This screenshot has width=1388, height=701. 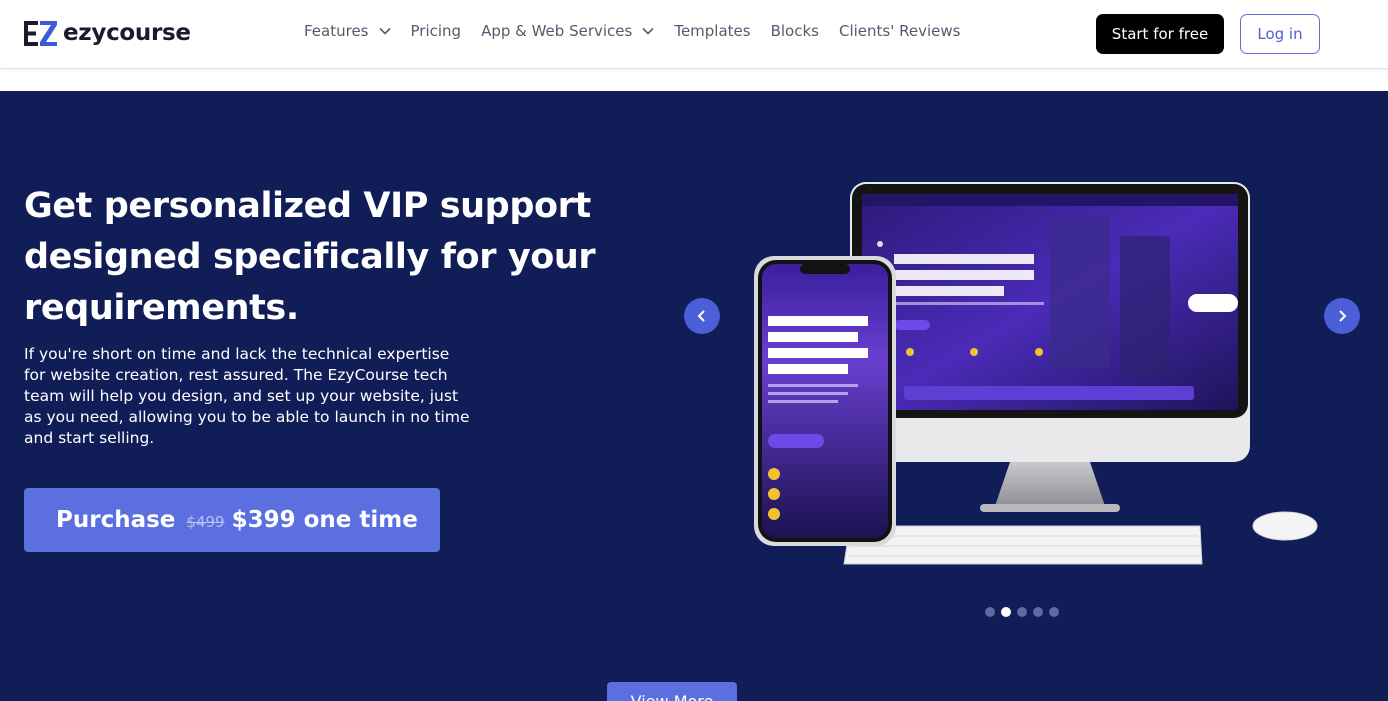 I want to click on nav-templates-label: Templates, so click(x=712, y=31).